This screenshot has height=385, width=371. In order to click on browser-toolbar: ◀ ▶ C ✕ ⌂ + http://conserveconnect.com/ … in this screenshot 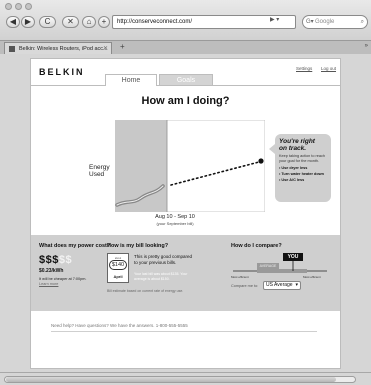, I will do `click(185, 27)`.